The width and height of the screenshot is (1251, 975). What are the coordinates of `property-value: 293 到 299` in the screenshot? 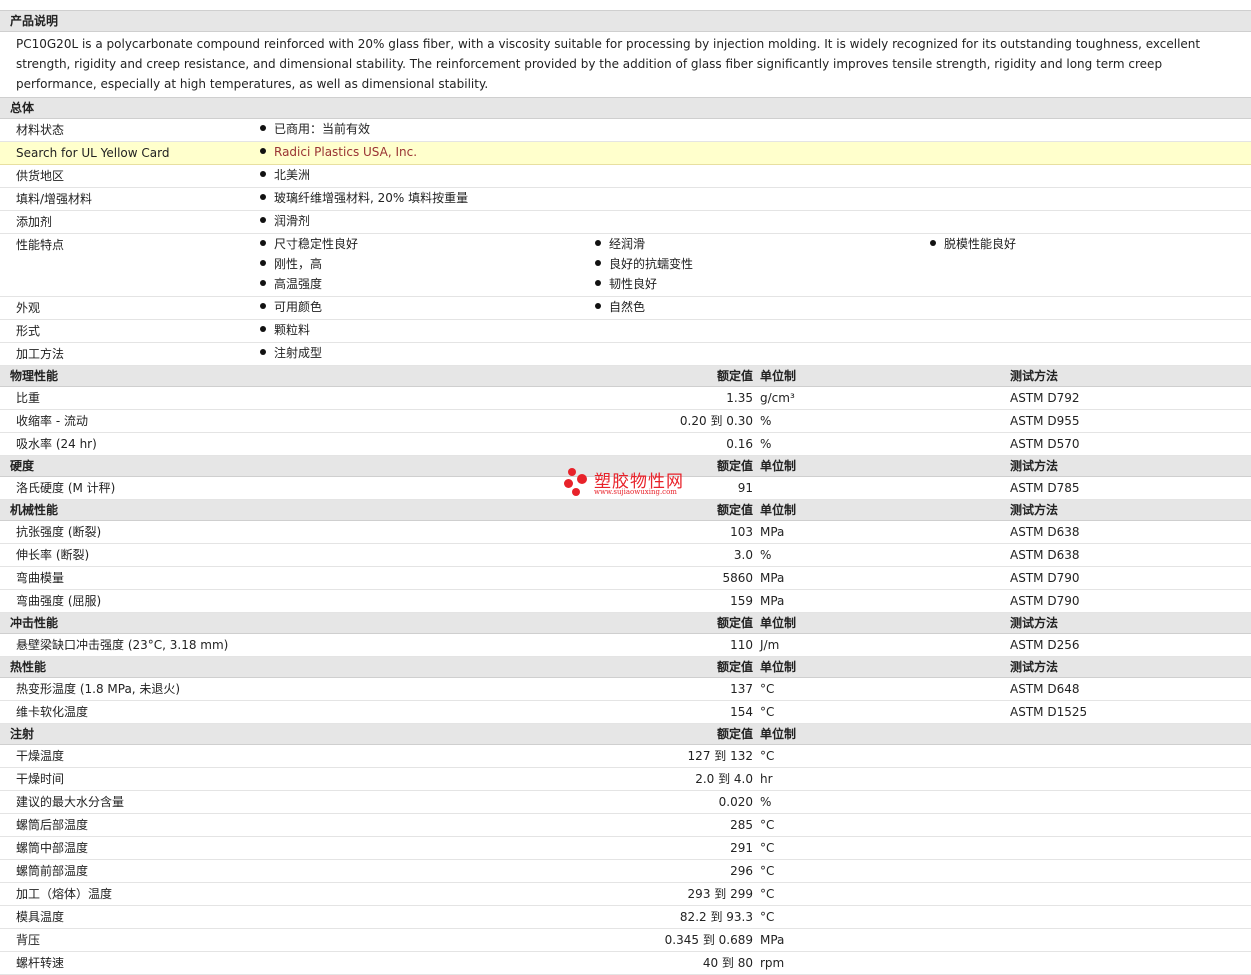 It's located at (720, 894).